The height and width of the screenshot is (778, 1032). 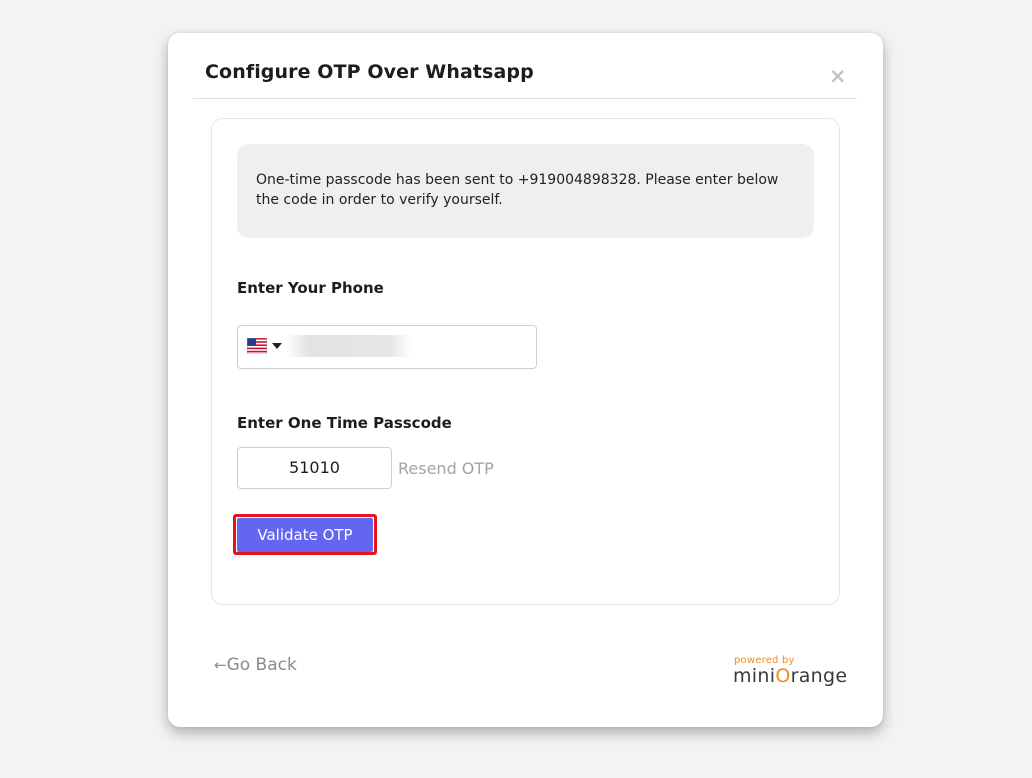 What do you see at coordinates (310, 288) in the screenshot?
I see `phone-label: Enter Your Phone` at bounding box center [310, 288].